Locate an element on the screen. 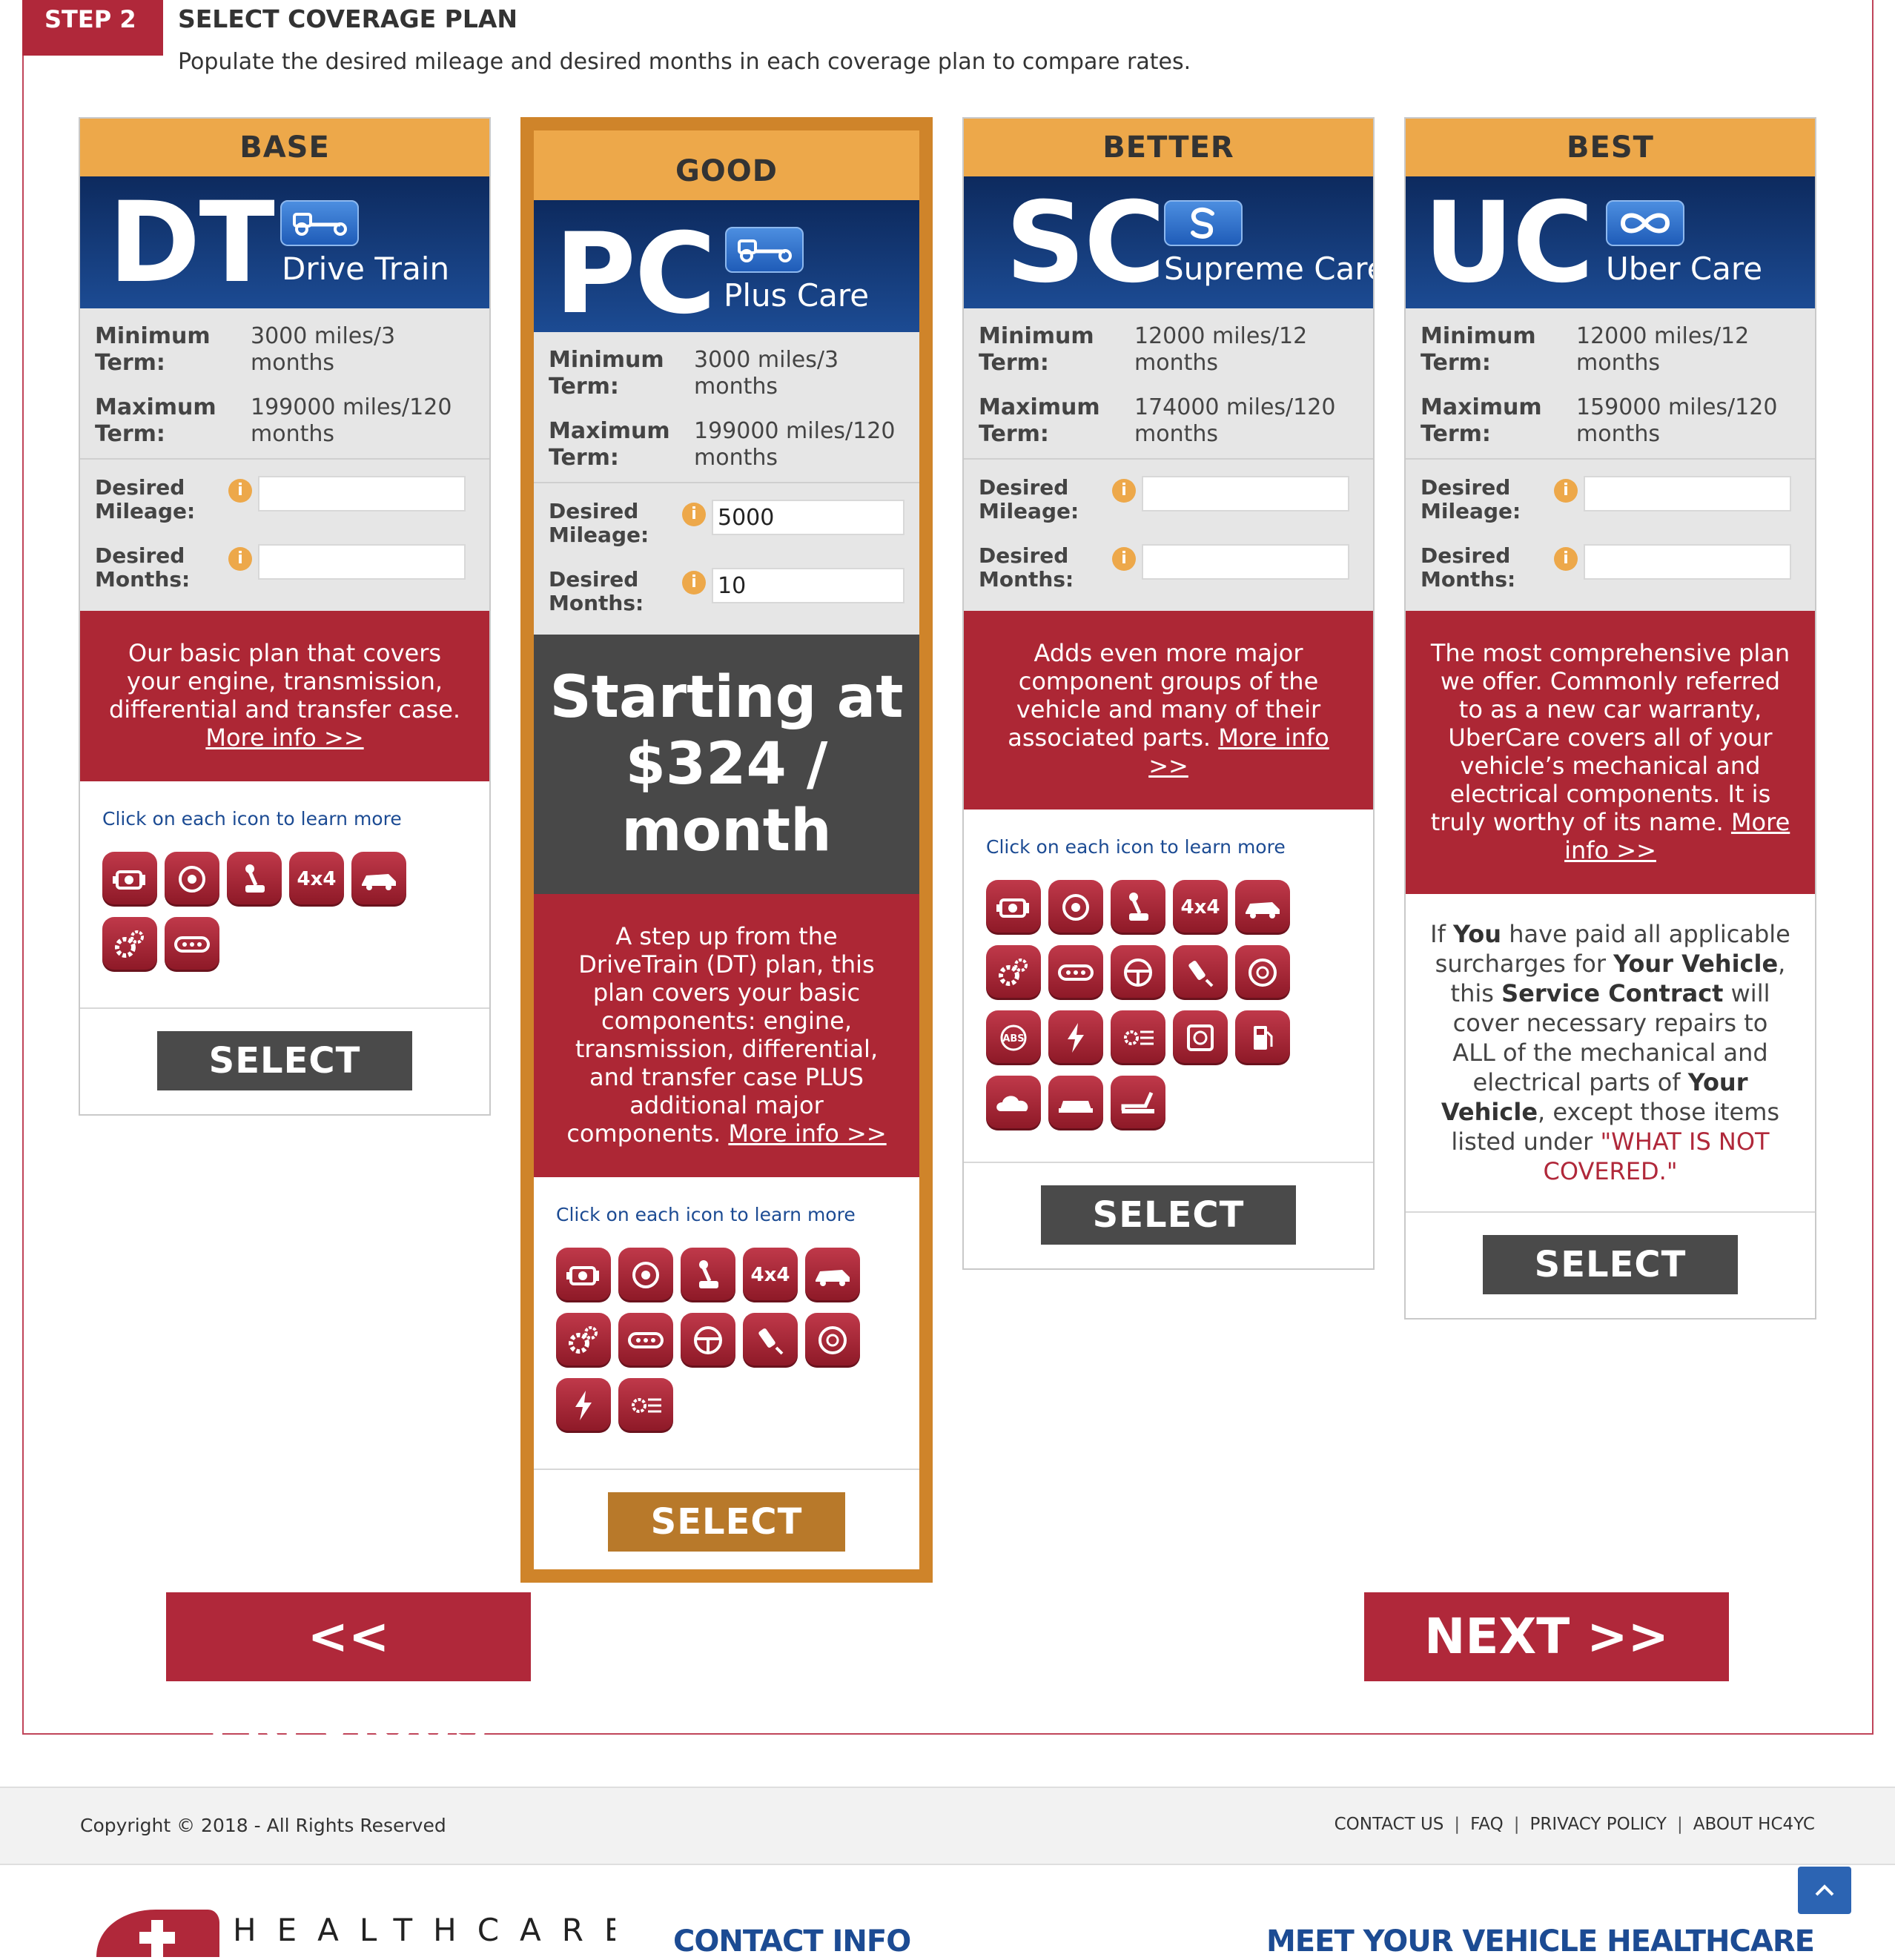 The image size is (1895, 1960). cloud-icon is located at coordinates (1013, 1103).